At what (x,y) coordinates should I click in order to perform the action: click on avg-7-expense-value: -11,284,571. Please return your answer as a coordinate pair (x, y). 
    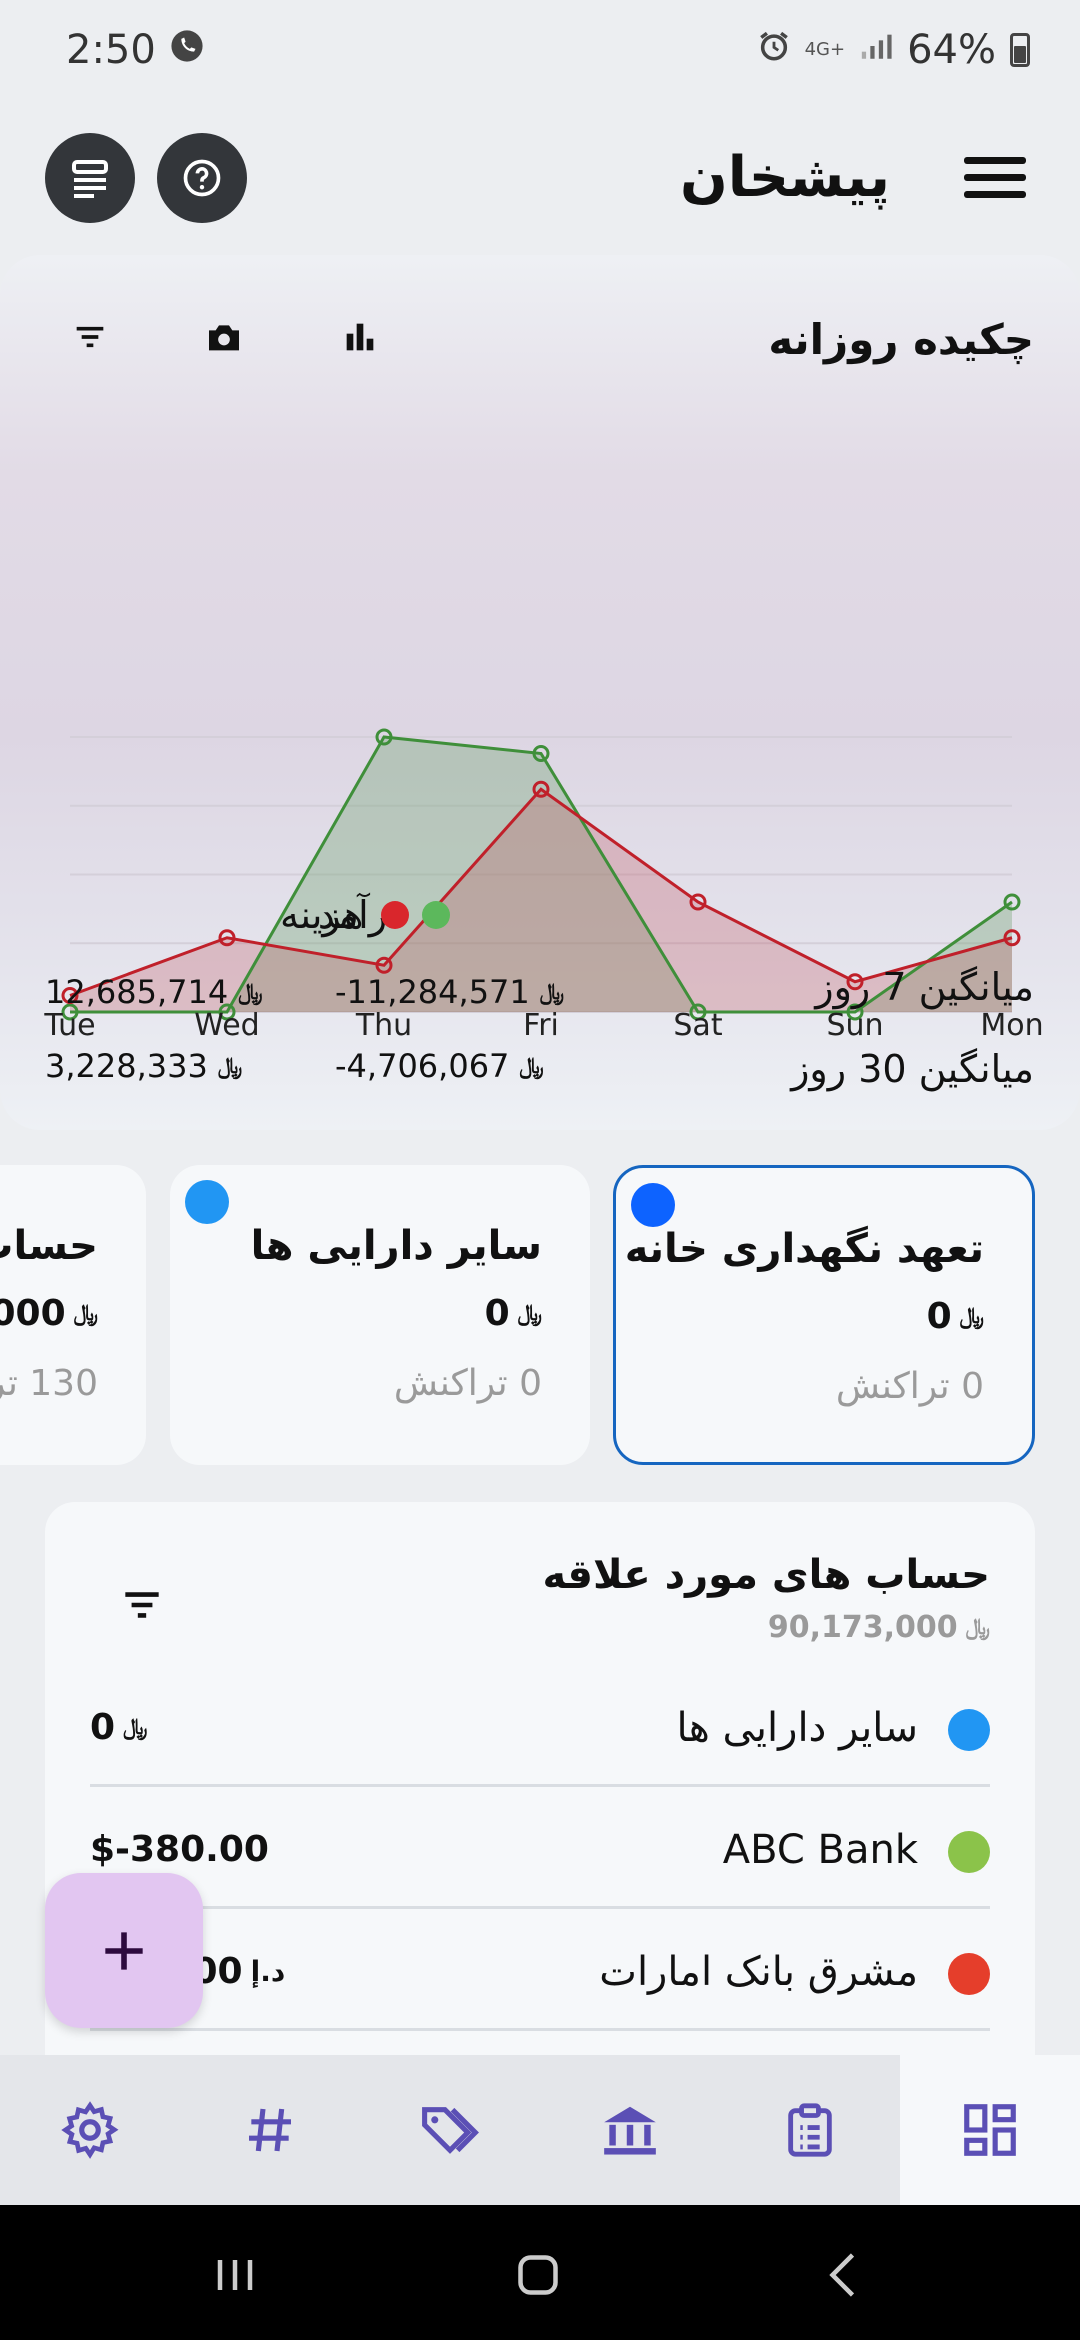
    Looking at the image, I should click on (432, 992).